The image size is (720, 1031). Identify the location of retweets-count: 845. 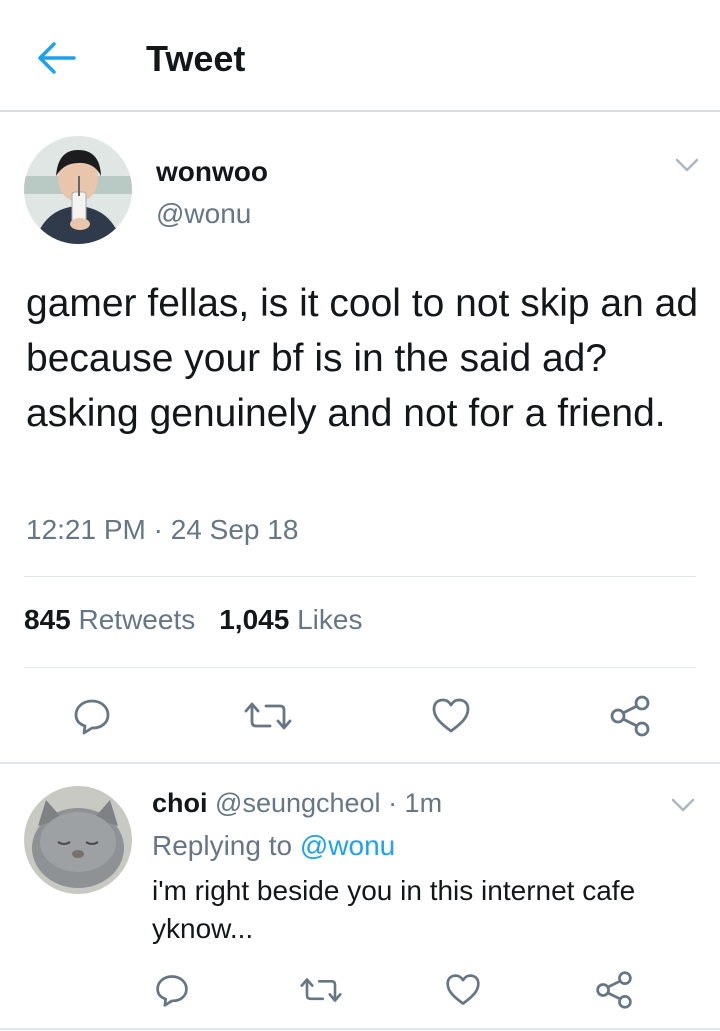
(47, 619).